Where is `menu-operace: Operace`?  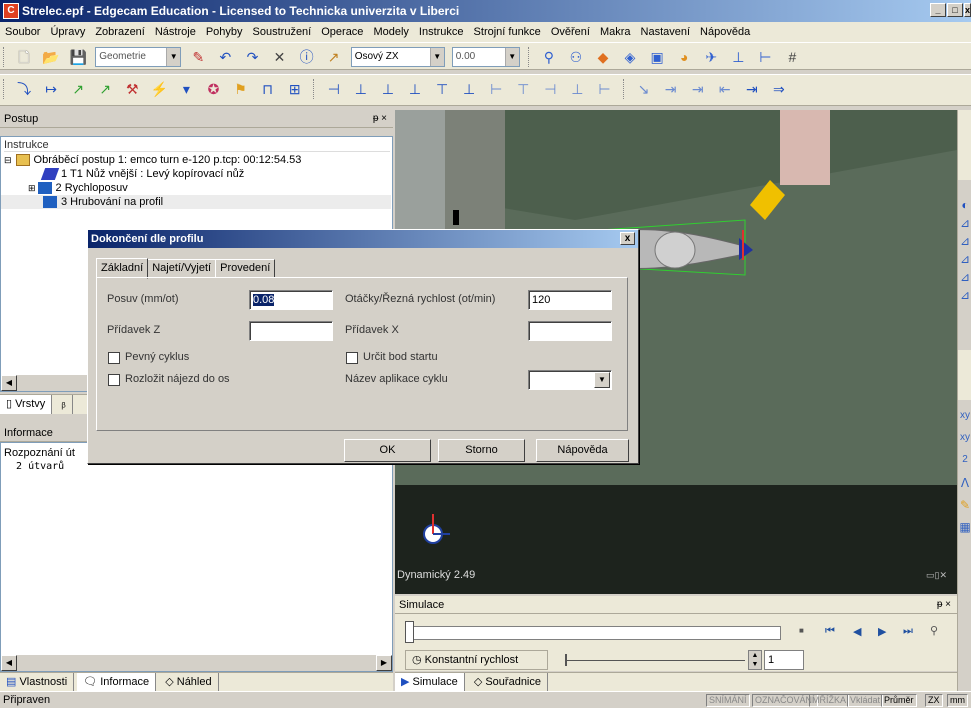 menu-operace: Operace is located at coordinates (342, 32).